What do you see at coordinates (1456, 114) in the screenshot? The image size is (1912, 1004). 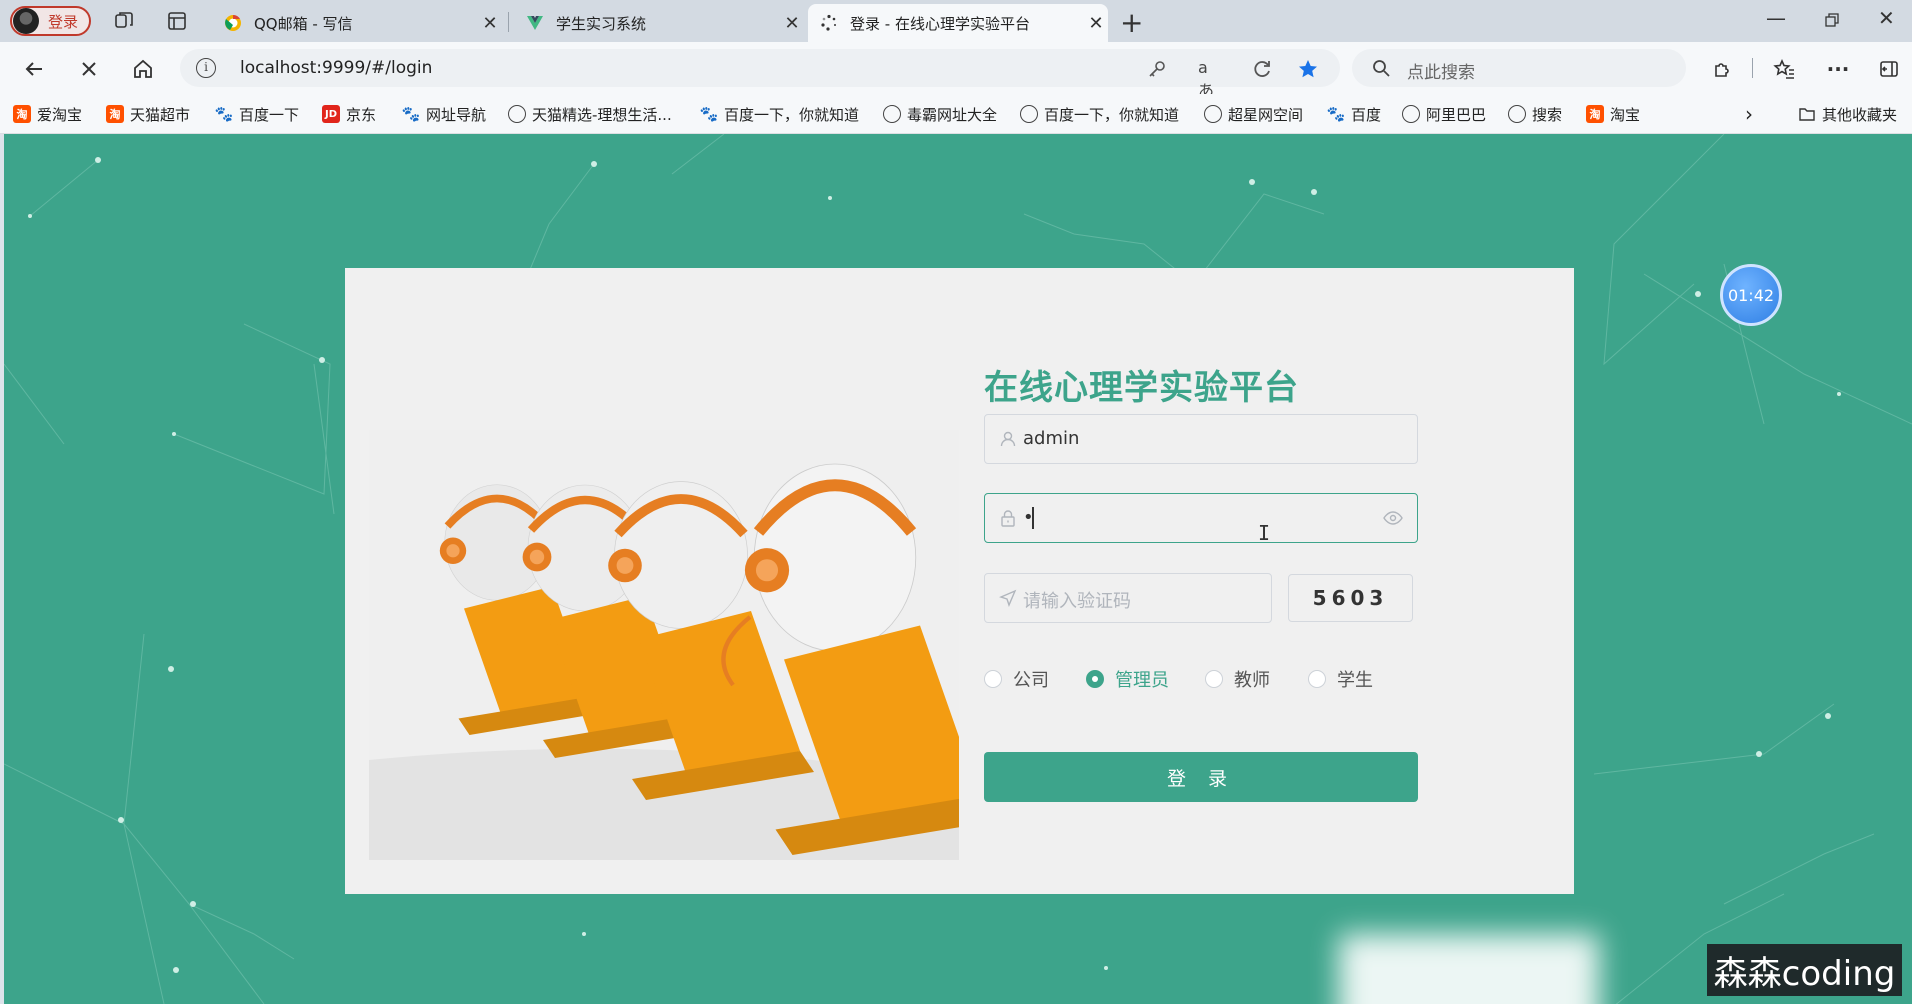 I see `bookmark-label: 阿里巴巴` at bounding box center [1456, 114].